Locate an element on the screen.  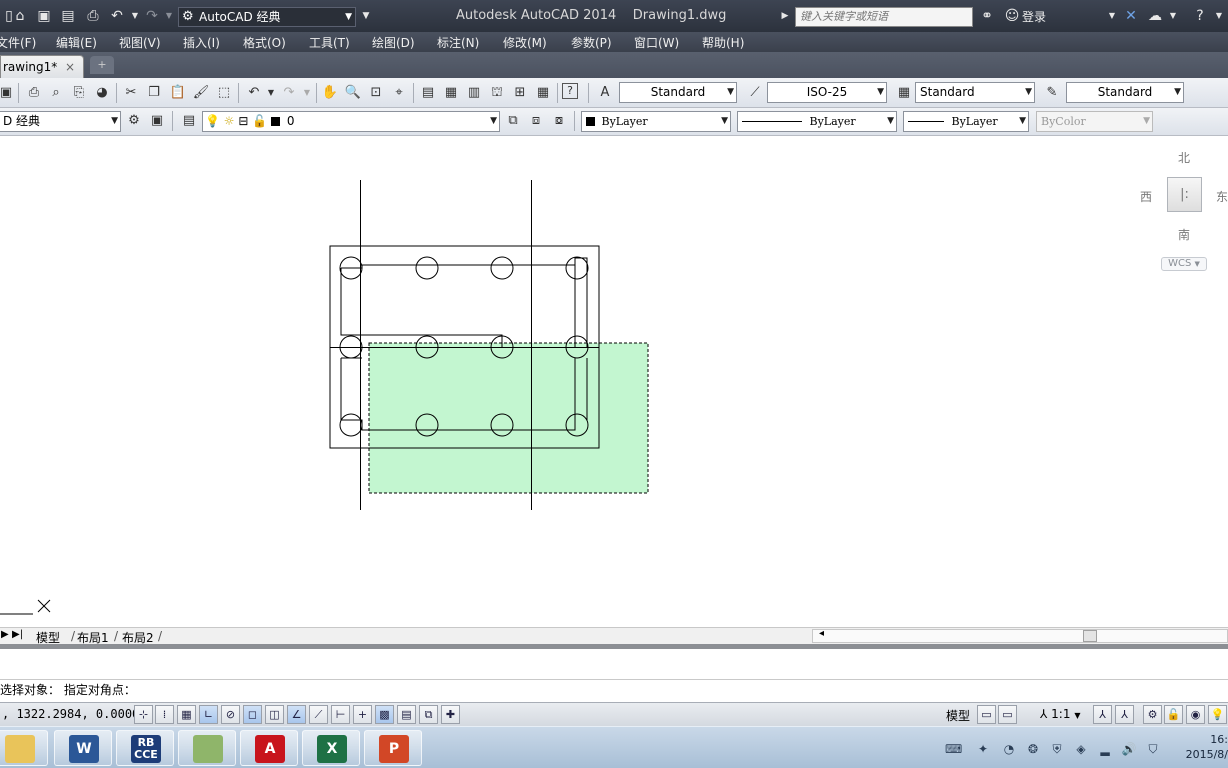
menu-insert: 插入(I) is located at coordinates (201, 42).